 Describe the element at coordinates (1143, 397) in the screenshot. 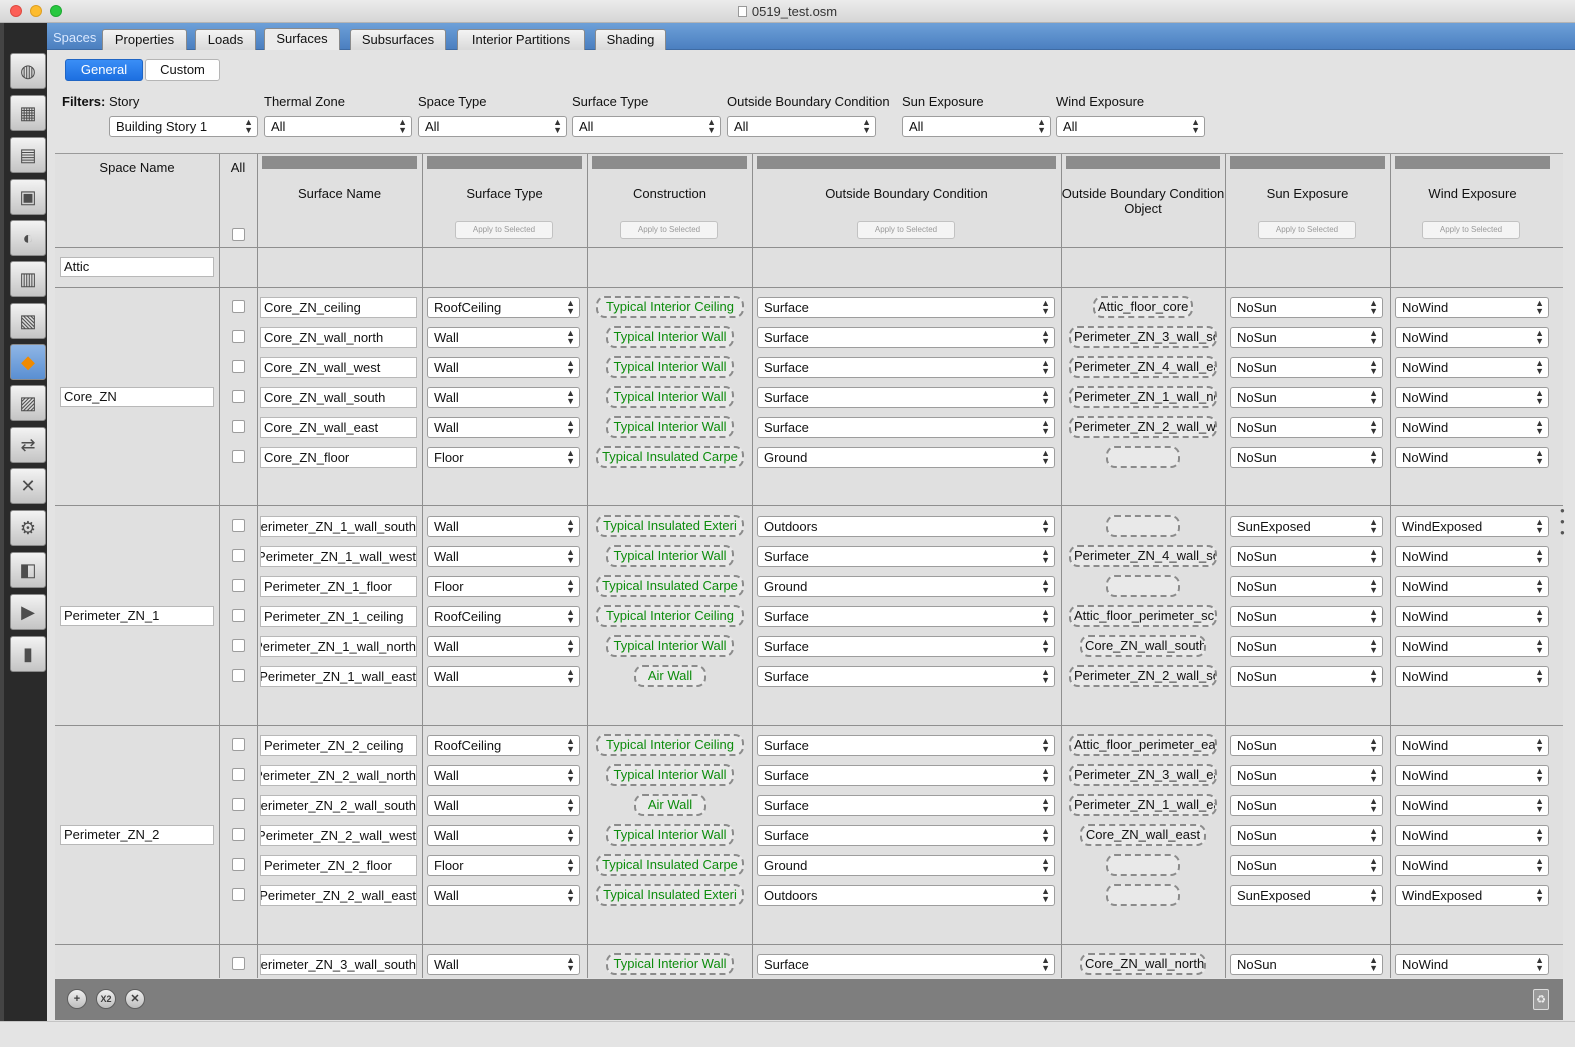

I see `obc-object-drop-zone: Perimeter_ZN_1_wall_nc` at that location.